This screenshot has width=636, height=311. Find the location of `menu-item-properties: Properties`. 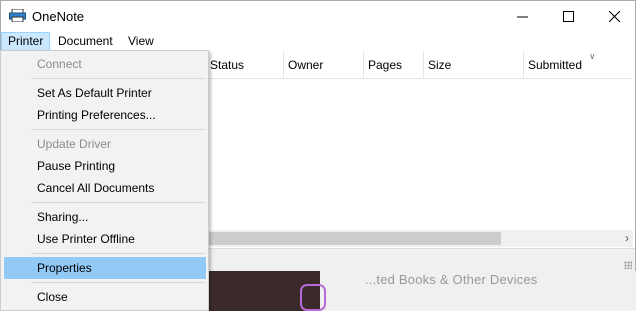

menu-item-properties: Properties is located at coordinates (105, 268).